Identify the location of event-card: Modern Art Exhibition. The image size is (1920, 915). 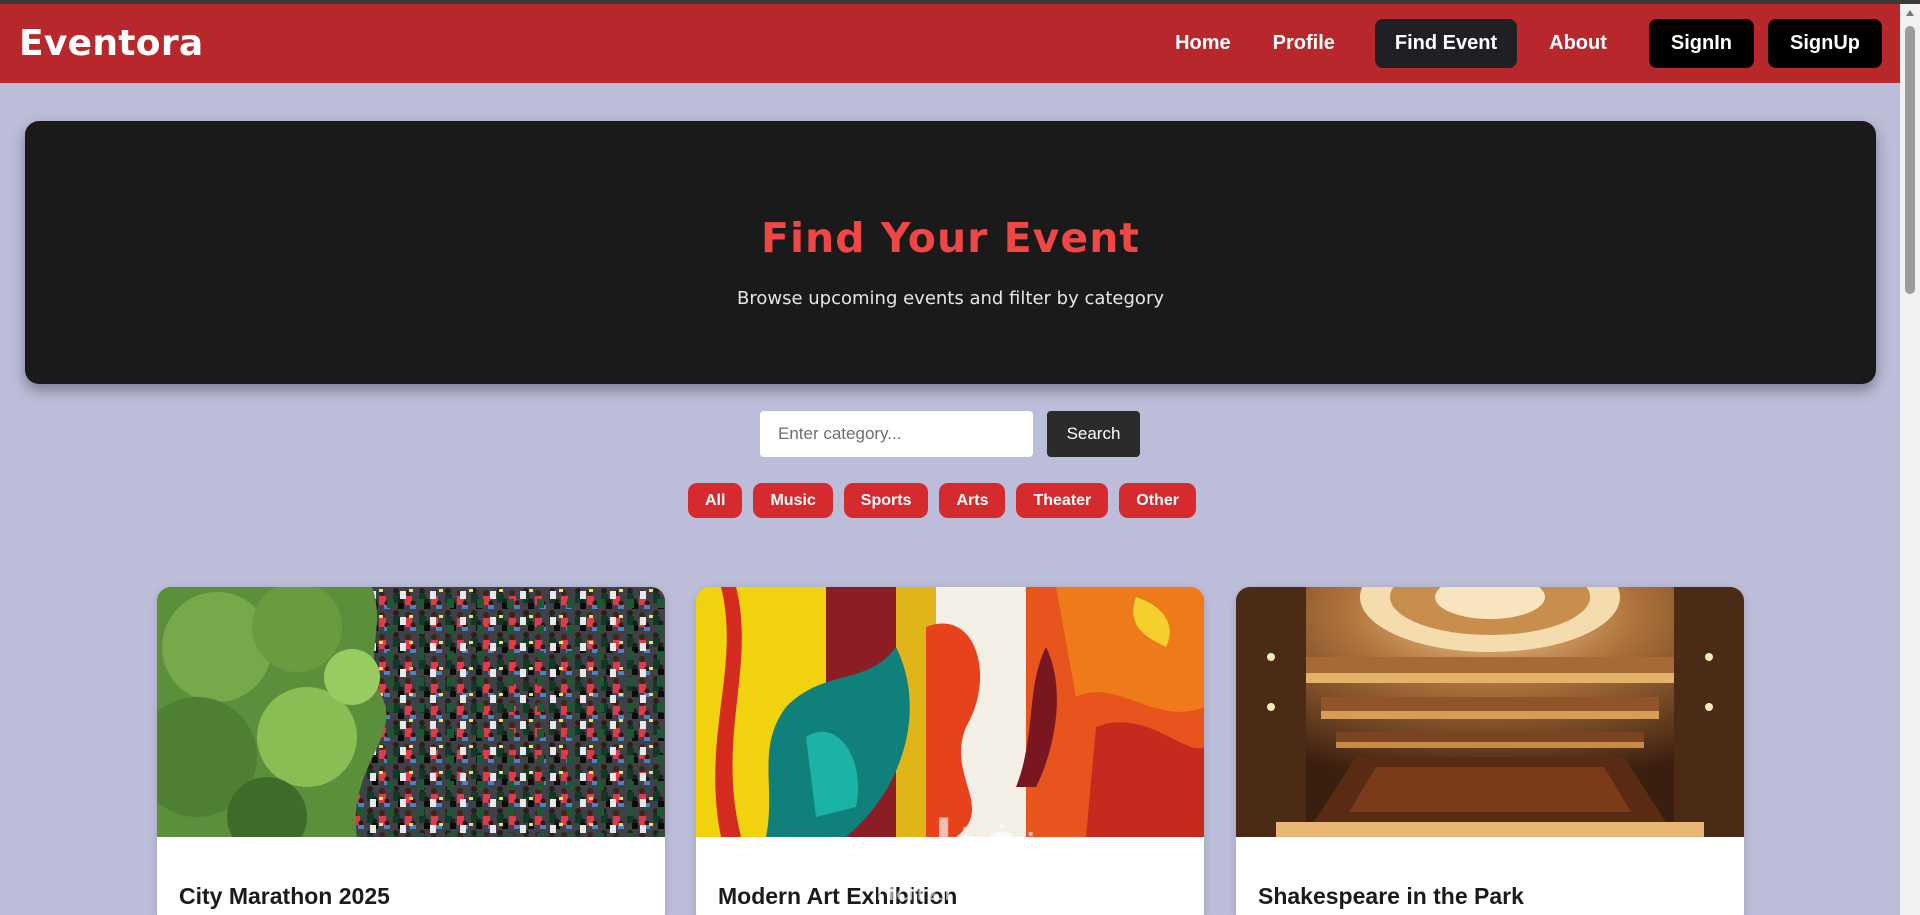
(950, 751).